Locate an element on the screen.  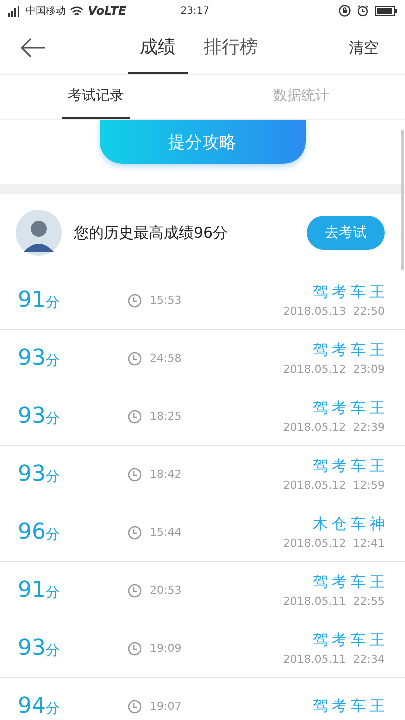
duration-text: 19:09 is located at coordinates (166, 648).